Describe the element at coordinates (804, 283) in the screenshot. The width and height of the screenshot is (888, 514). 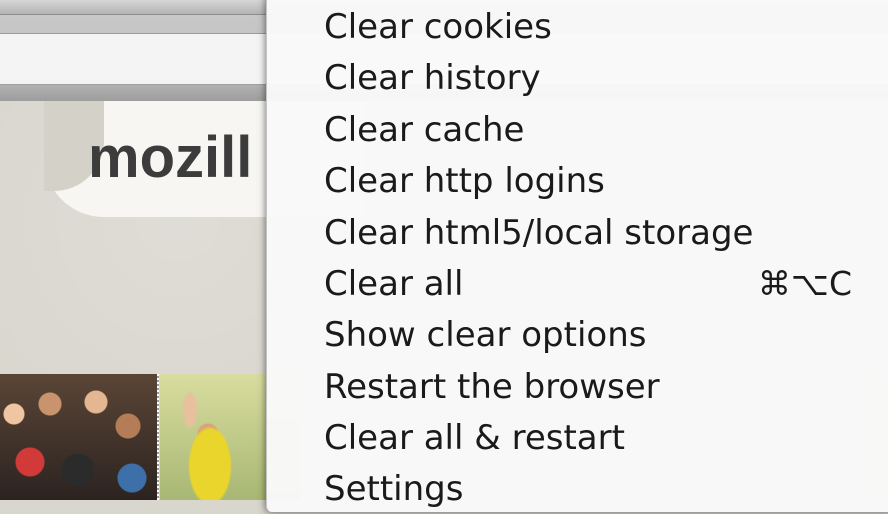
I see `keyboard-shortcut: ⌘⌥C` at that location.